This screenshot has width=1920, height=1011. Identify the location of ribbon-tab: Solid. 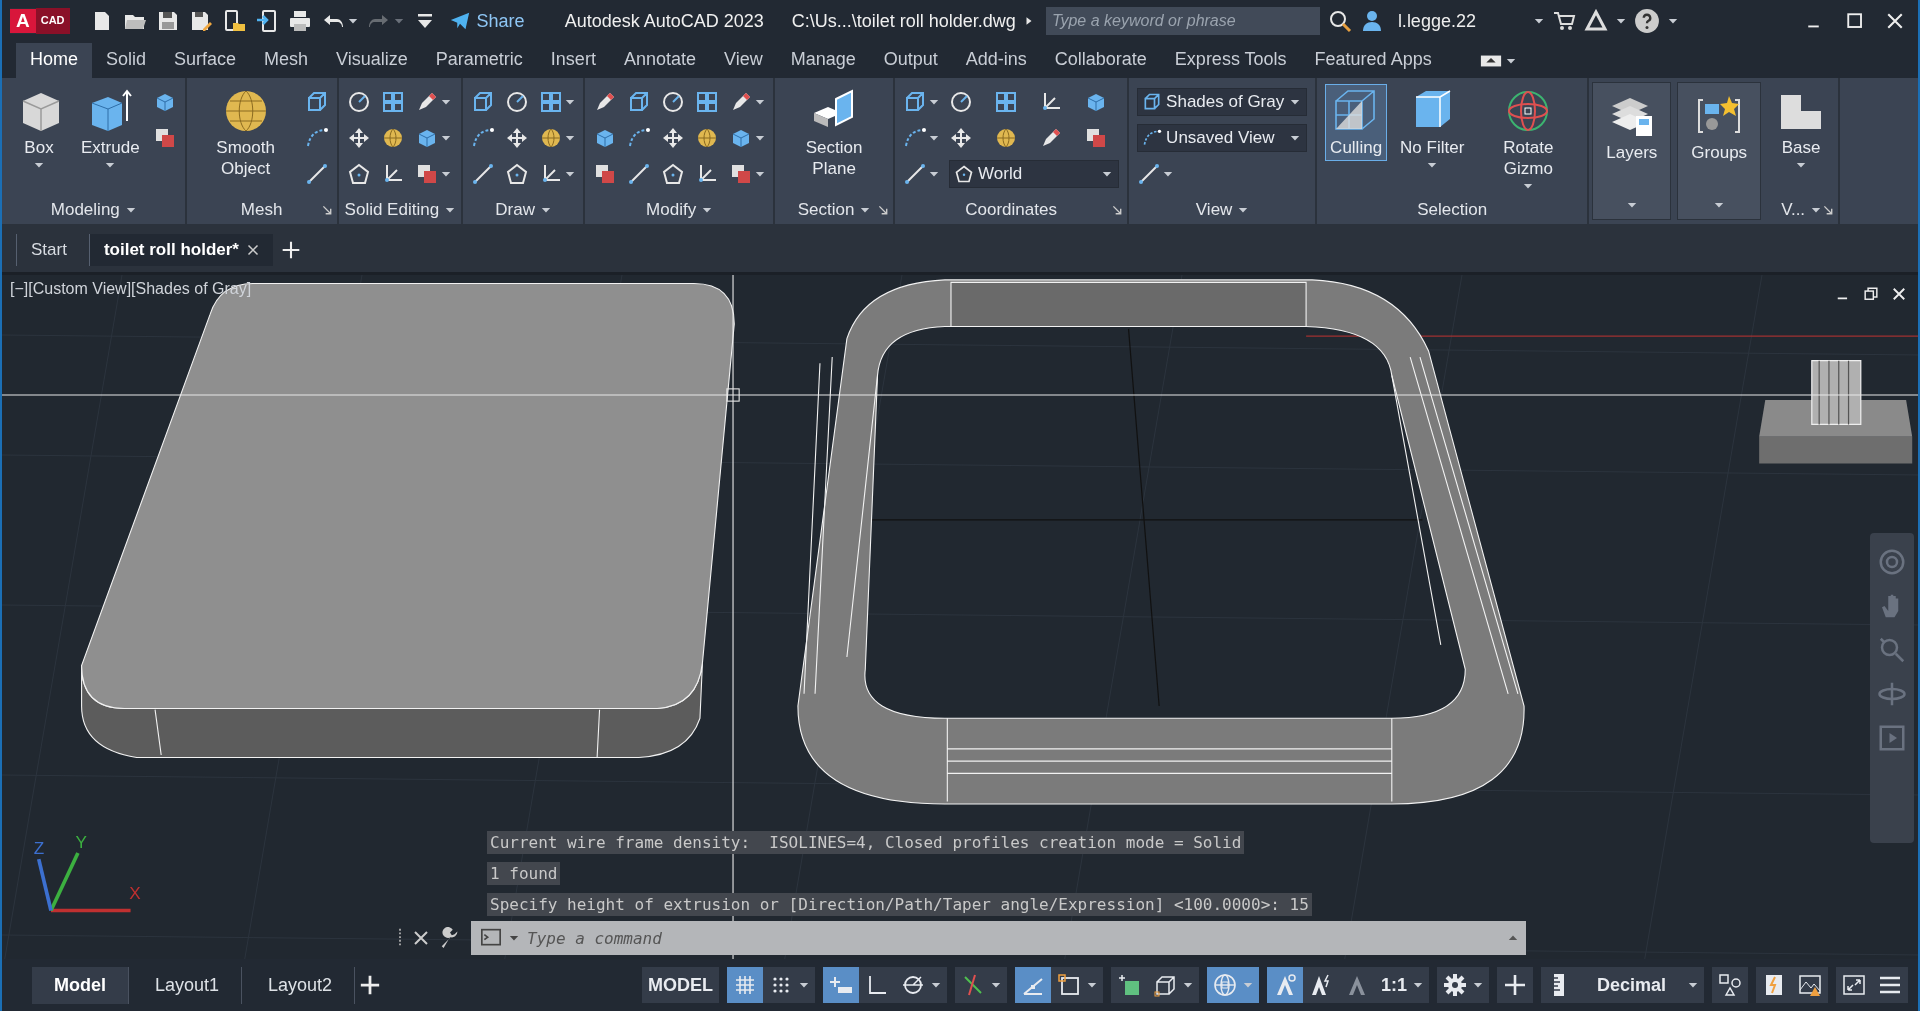
(126, 60).